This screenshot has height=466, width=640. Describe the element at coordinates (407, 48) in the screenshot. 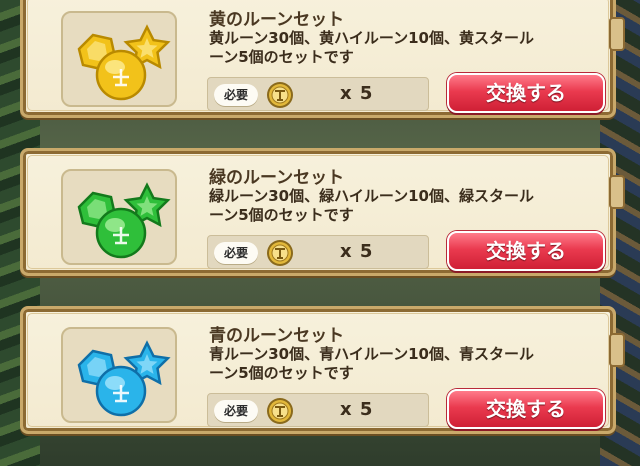

I see `item-description: 黄ルーン30個、黄ハイルーン10個、黄スタール ーン5個のセットです` at that location.